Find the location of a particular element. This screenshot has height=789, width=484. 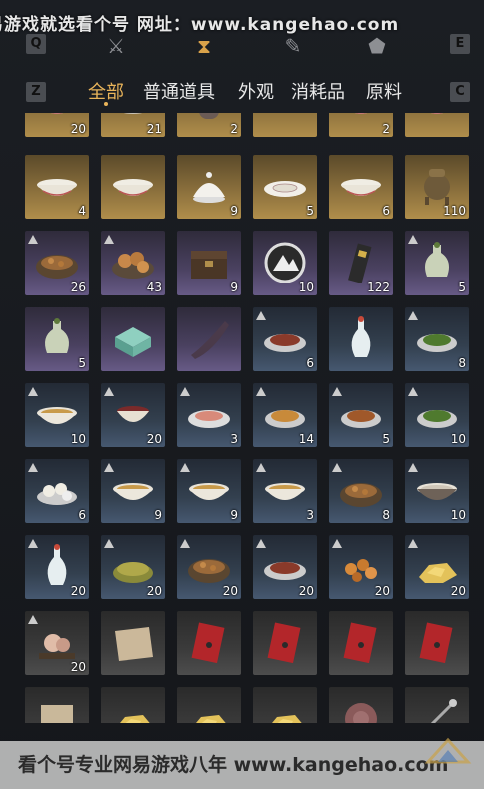

inventory-slot: 4 is located at coordinates (57, 187).